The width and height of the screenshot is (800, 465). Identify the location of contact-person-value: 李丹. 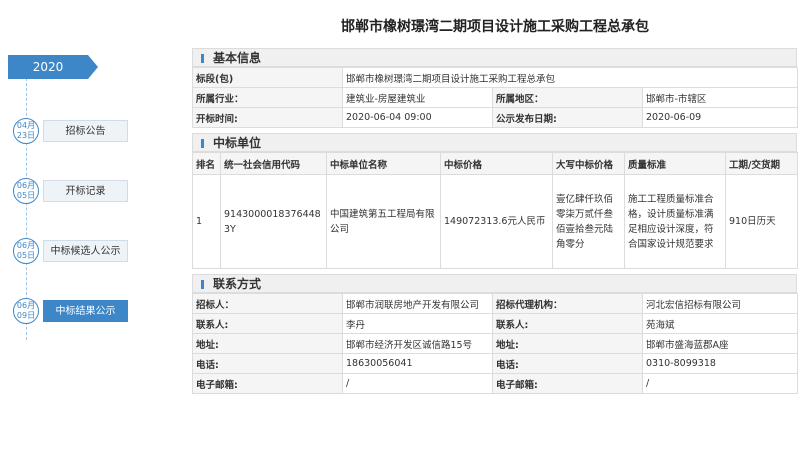
(417, 323).